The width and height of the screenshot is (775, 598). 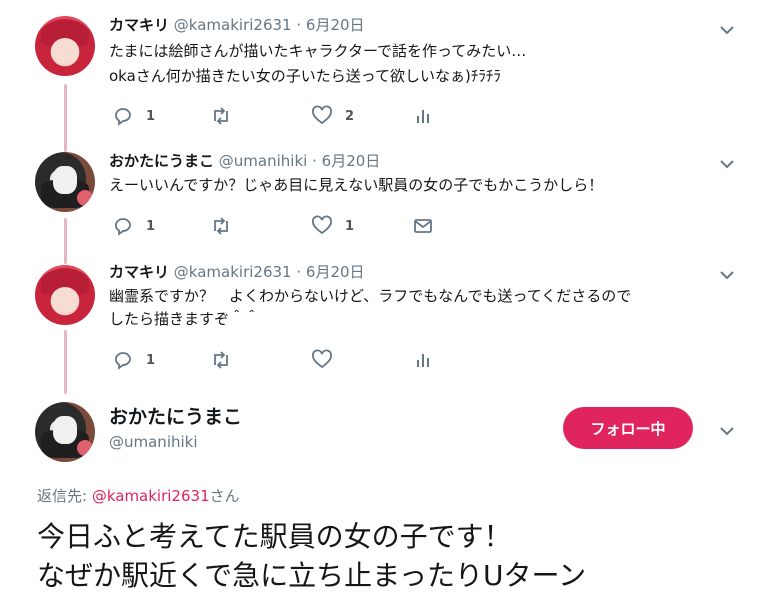 I want to click on tweet-header: おかたにうまこ @umanihiki · 6月20日, so click(x=244, y=160).